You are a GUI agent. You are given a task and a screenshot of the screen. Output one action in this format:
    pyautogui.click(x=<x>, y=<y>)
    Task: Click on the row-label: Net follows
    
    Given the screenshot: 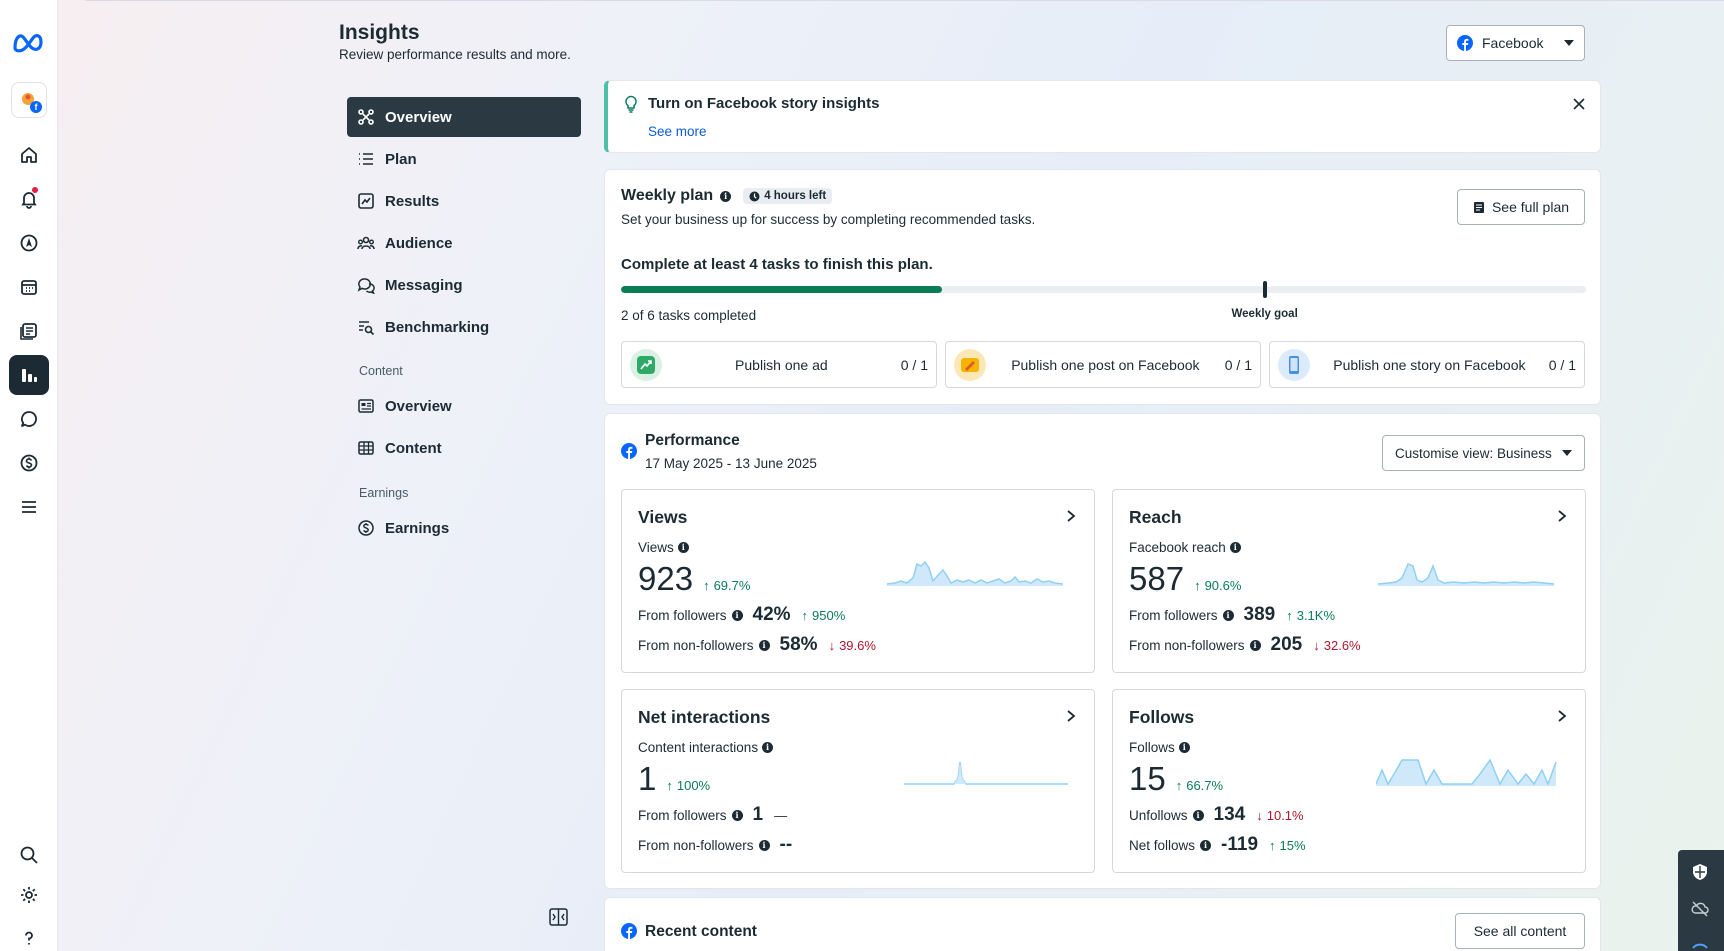 What is the action you would take?
    pyautogui.click(x=1162, y=845)
    